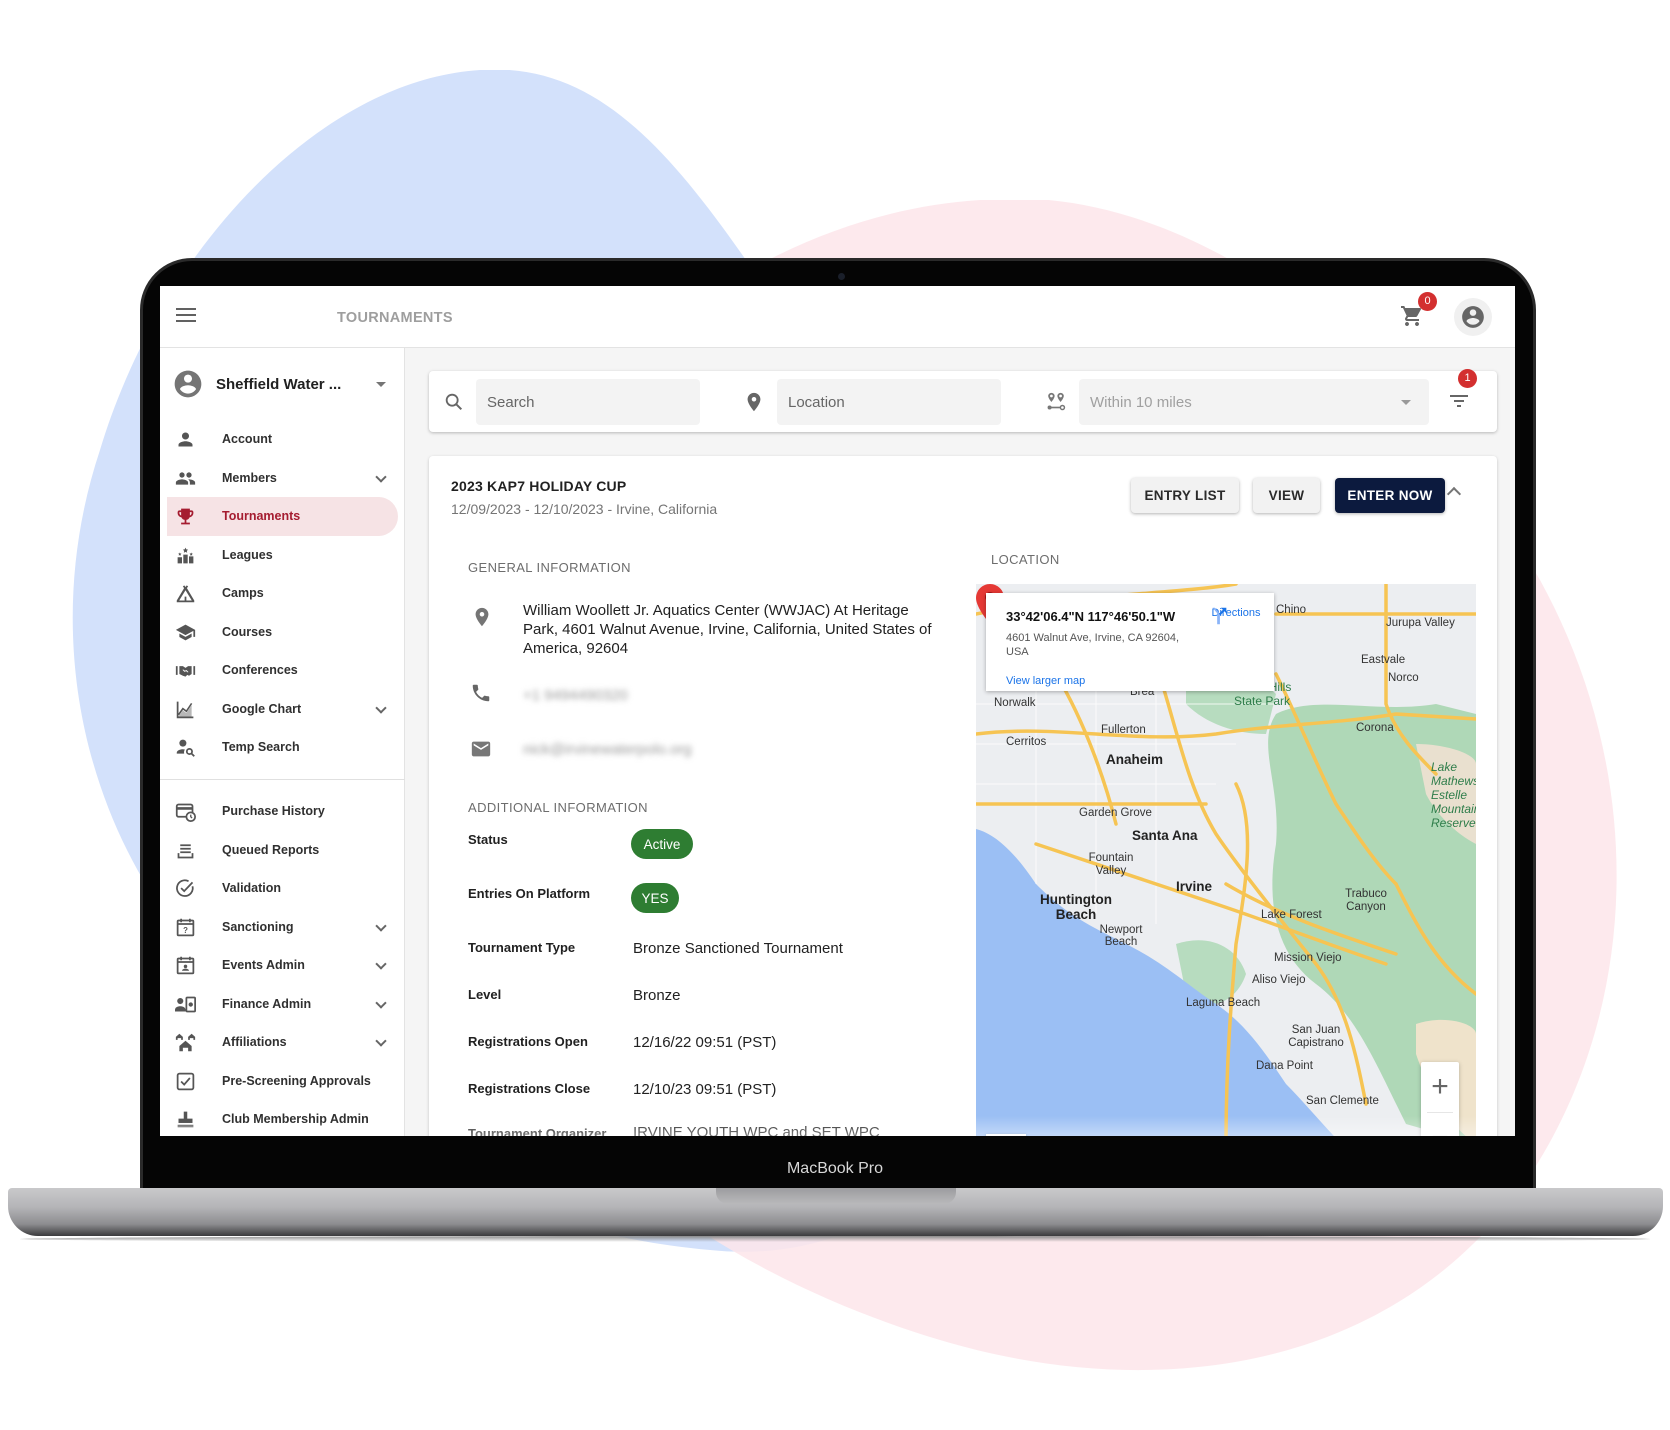  What do you see at coordinates (185, 1042) in the screenshot?
I see `houses-icon` at bounding box center [185, 1042].